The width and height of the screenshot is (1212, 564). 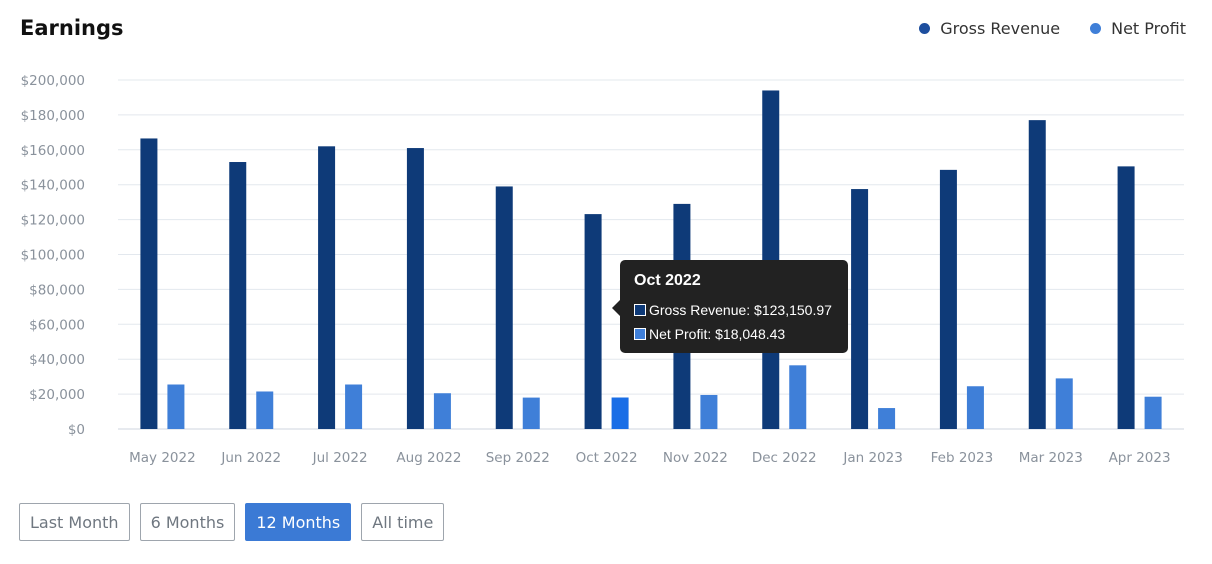 What do you see at coordinates (57, 325) in the screenshot?
I see `y-tick-label: $60,000` at bounding box center [57, 325].